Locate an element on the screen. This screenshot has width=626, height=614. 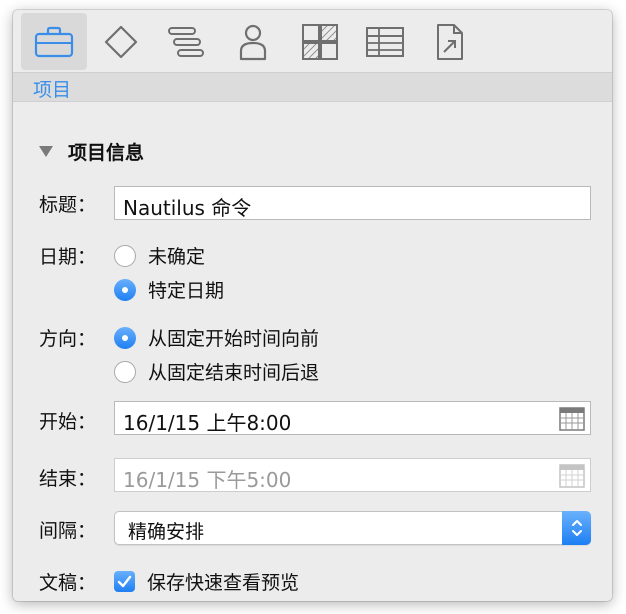
active-tab-label: 项目 is located at coordinates (52, 90).